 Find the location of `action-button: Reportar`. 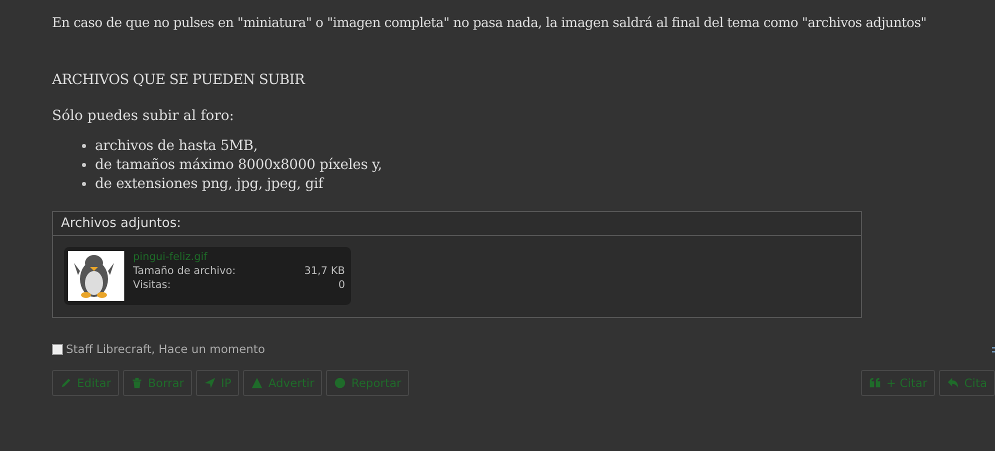

action-button: Reportar is located at coordinates (368, 383).